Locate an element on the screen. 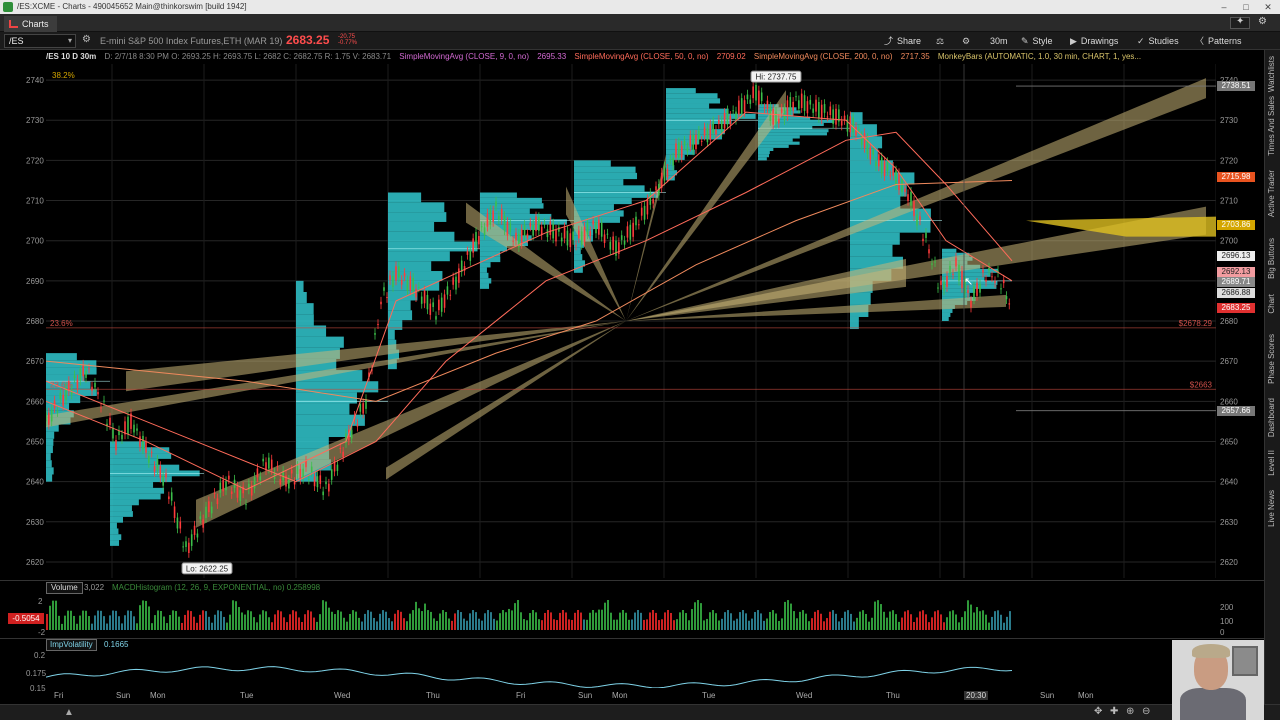  sidebar-item-live-news: Live News is located at coordinates (1271, 508).